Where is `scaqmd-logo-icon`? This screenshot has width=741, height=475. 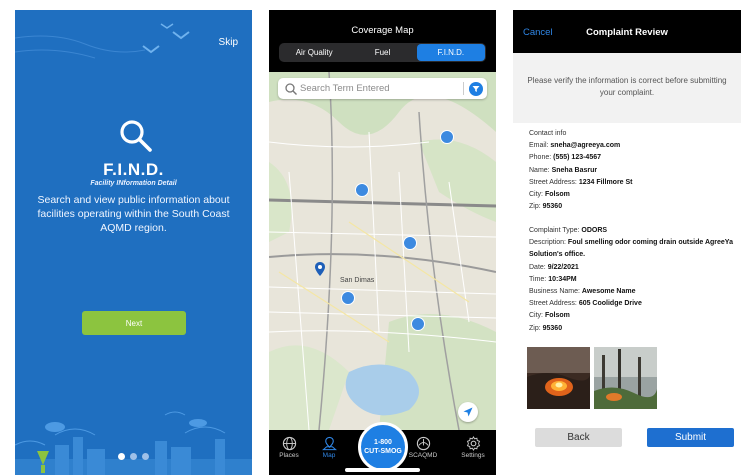
scaqmd-logo-icon is located at coordinates (423, 443).